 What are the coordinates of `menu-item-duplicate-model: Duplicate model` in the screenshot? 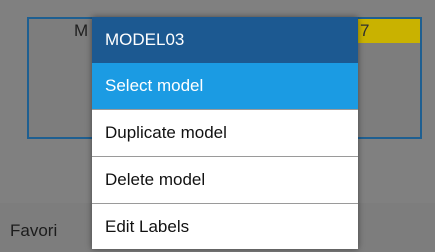 It's located at (225, 132).